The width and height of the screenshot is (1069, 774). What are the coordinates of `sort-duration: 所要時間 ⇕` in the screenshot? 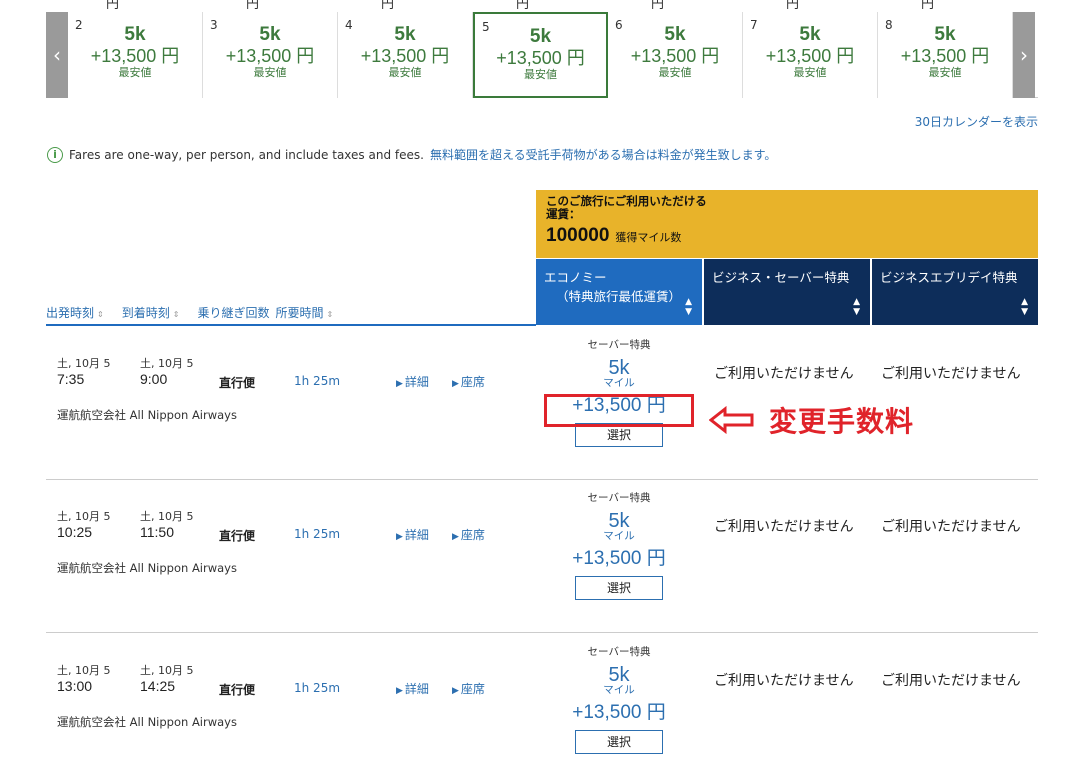 It's located at (304, 312).